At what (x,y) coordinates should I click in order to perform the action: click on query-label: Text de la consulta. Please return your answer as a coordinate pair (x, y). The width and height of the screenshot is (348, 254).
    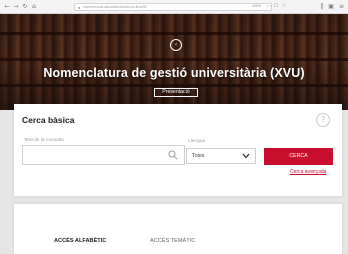
    Looking at the image, I should click on (44, 140).